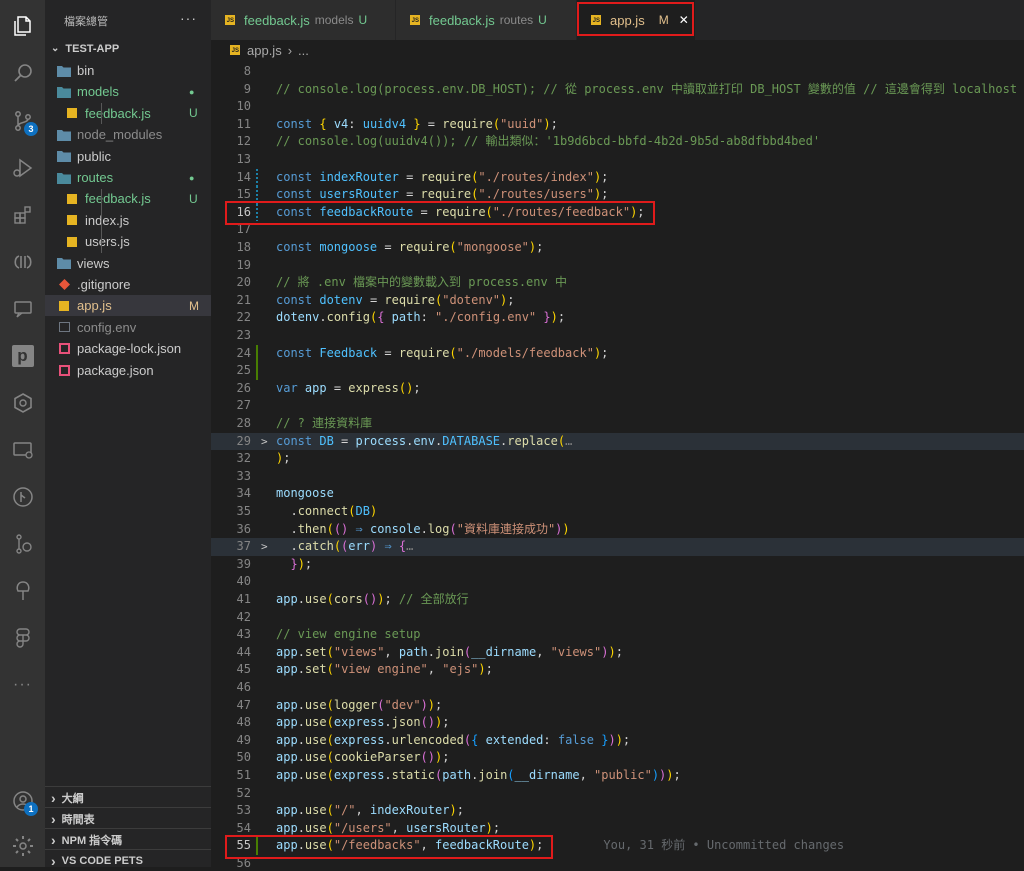 The height and width of the screenshot is (871, 1024). I want to click on extensions-icon, so click(22, 215).